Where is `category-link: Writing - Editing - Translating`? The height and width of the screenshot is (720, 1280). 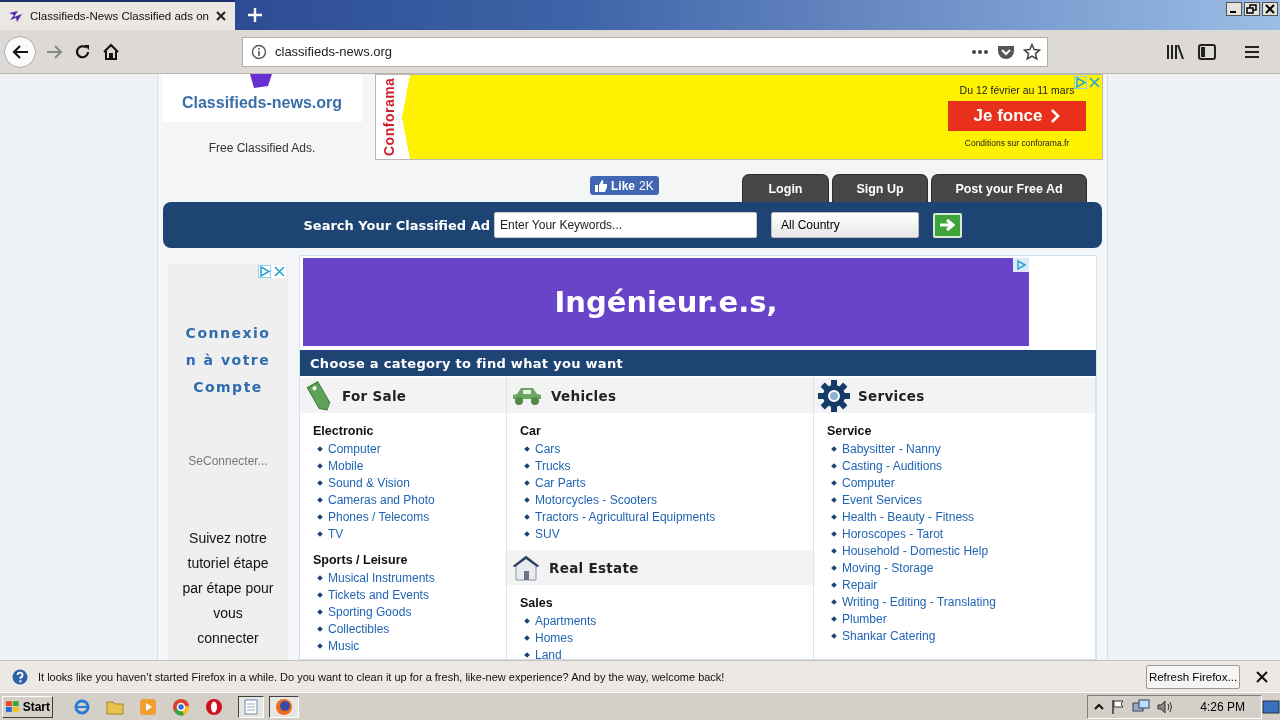 category-link: Writing - Editing - Translating is located at coordinates (919, 601).